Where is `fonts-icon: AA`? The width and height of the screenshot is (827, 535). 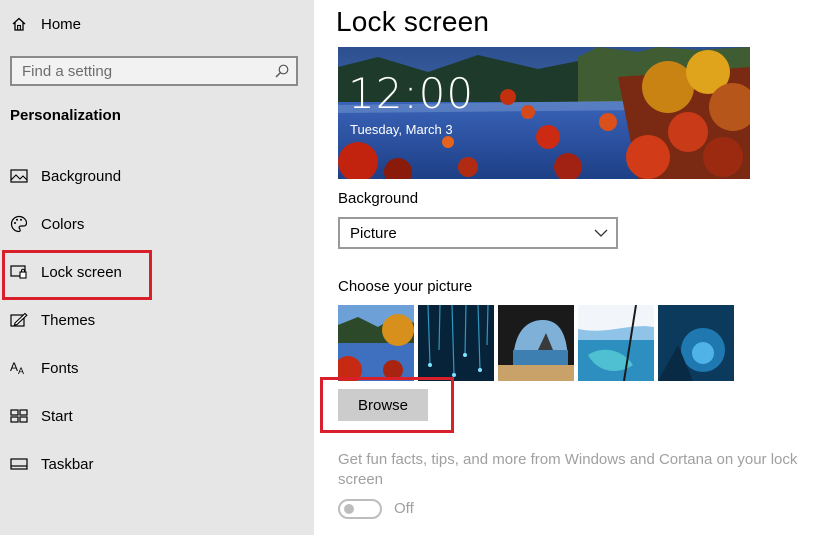
fonts-icon: AA is located at coordinates (19, 368).